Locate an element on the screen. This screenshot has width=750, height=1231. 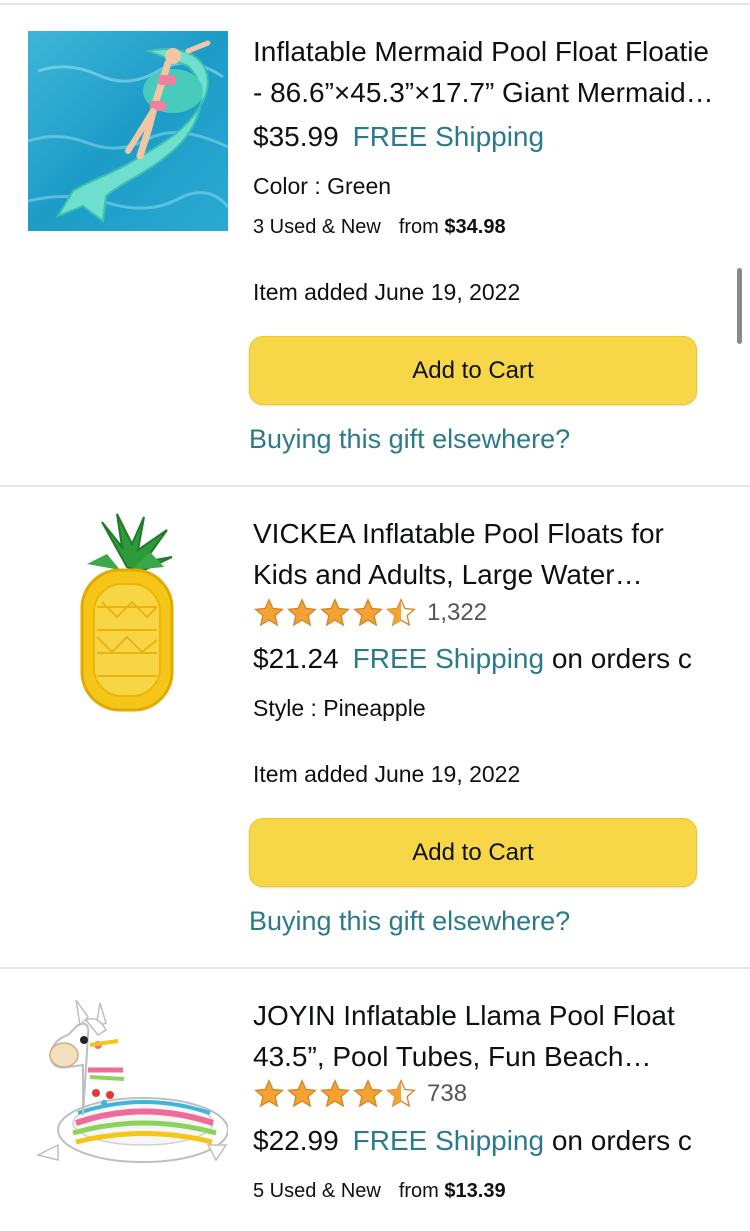
top-divider is located at coordinates (375, 4).